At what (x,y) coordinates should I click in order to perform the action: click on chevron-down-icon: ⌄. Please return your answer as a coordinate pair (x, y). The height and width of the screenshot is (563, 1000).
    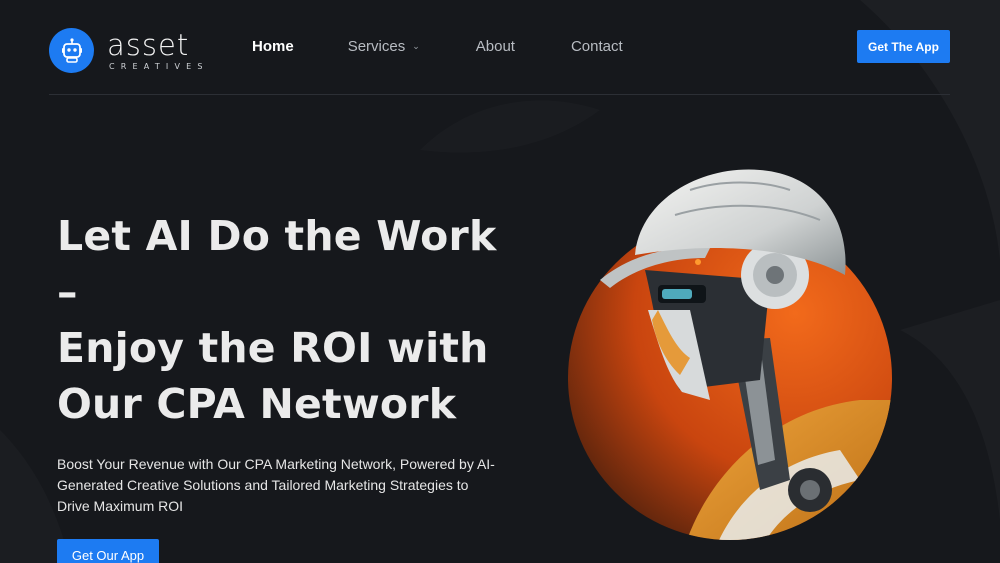
    Looking at the image, I should click on (416, 46).